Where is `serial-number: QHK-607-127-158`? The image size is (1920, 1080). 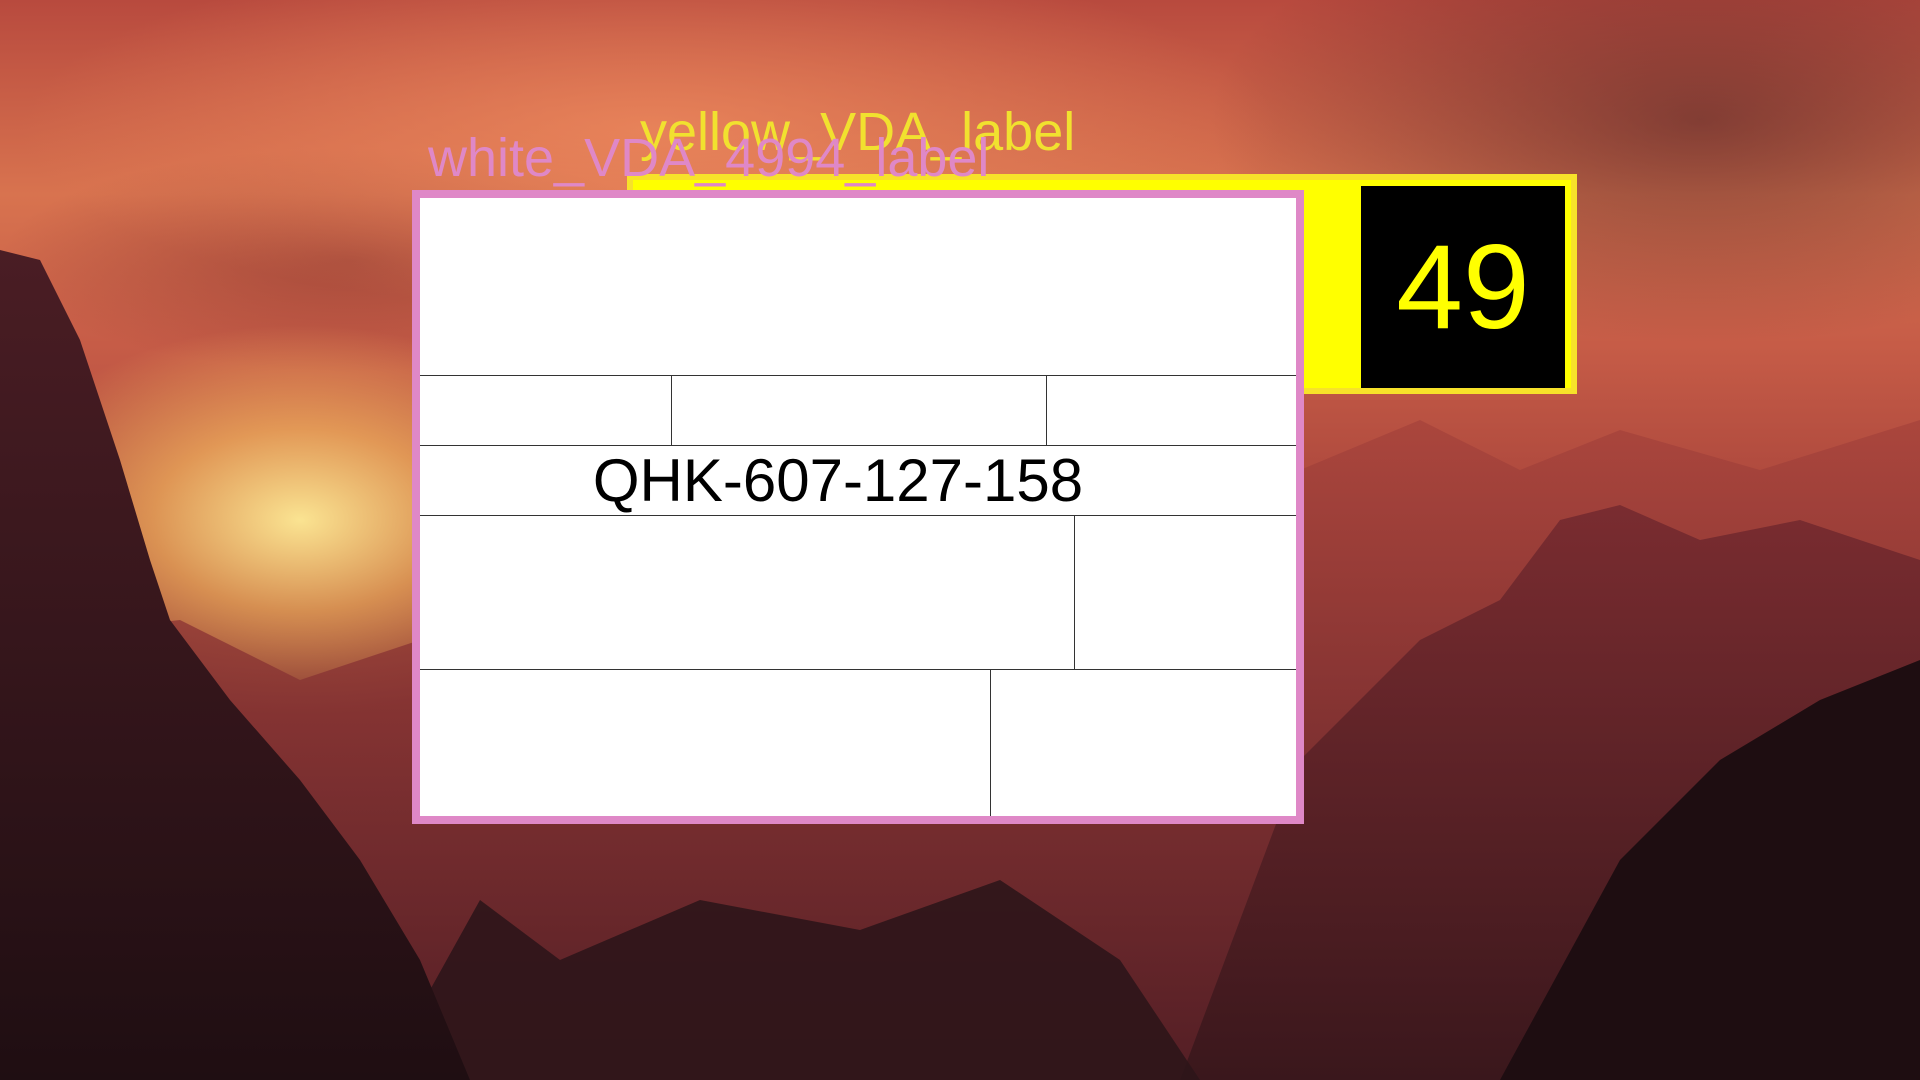
serial-number: QHK-607-127-158 is located at coordinates (838, 480).